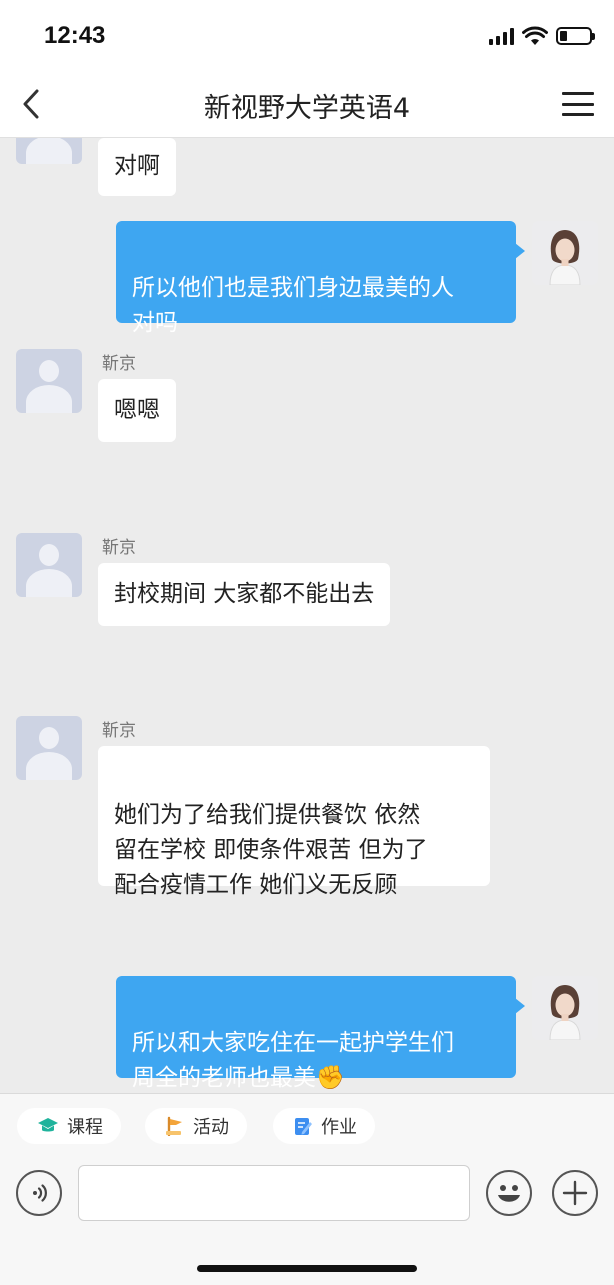 Image resolution: width=614 pixels, height=1285 pixels. Describe the element at coordinates (339, 1127) in the screenshot. I see `chip-label: 作业` at that location.